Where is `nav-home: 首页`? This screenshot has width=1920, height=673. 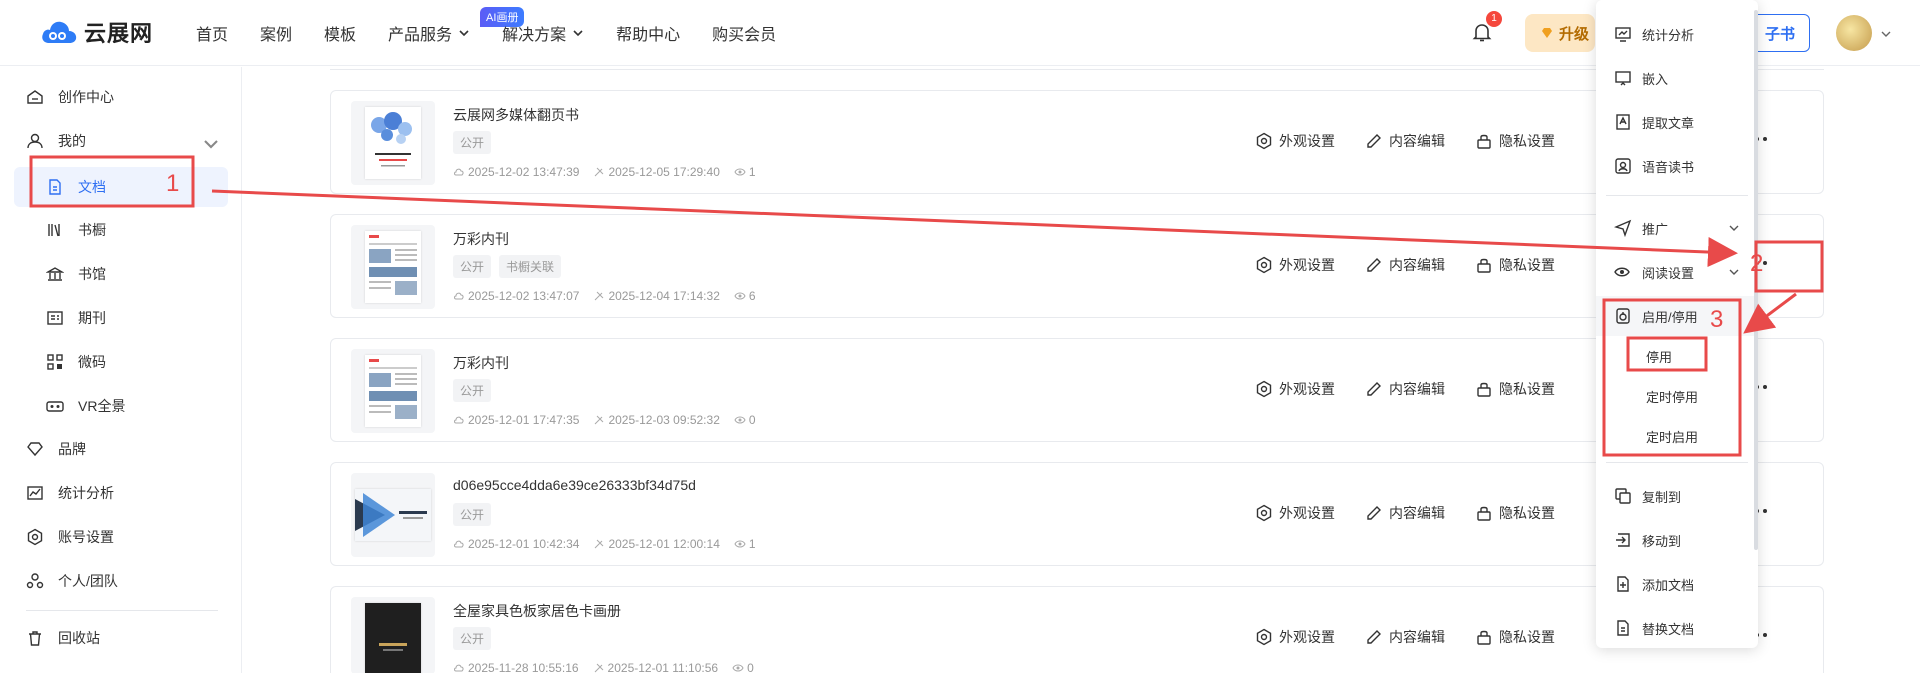 nav-home: 首页 is located at coordinates (212, 33).